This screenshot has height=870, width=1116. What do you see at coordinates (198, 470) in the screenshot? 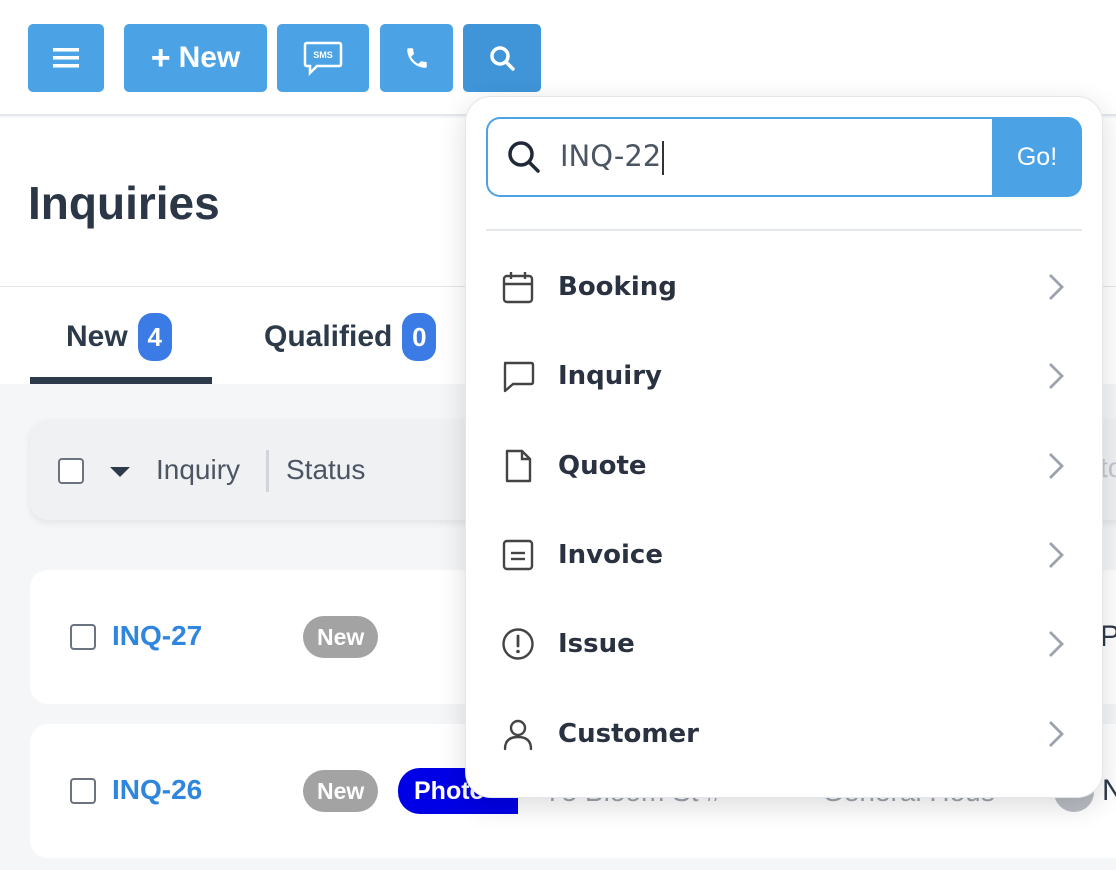
I see `column-header-inquiry: Inquiry` at bounding box center [198, 470].